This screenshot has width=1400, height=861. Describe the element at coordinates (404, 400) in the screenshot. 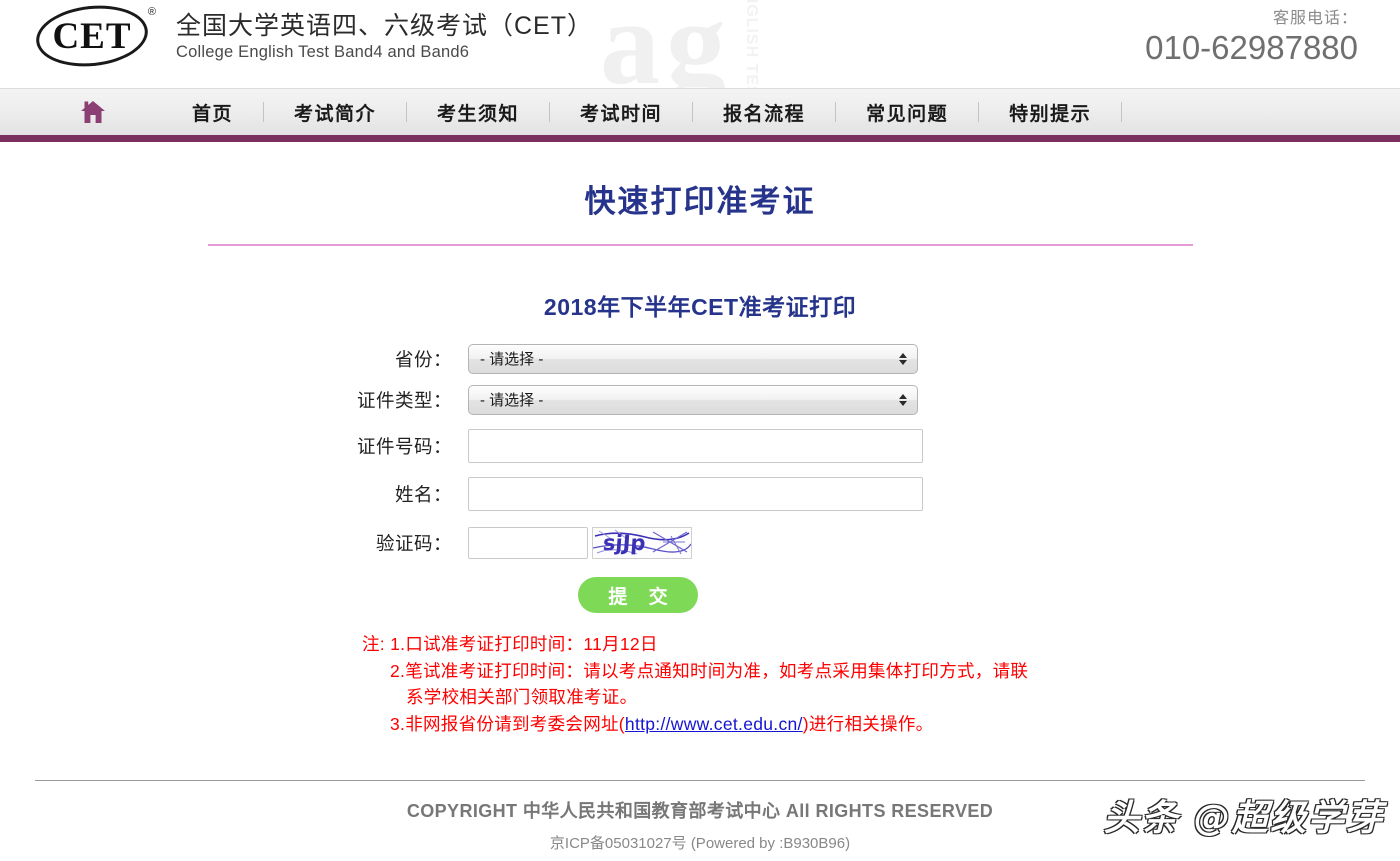

I see `id-type-label: 证件类型：` at that location.